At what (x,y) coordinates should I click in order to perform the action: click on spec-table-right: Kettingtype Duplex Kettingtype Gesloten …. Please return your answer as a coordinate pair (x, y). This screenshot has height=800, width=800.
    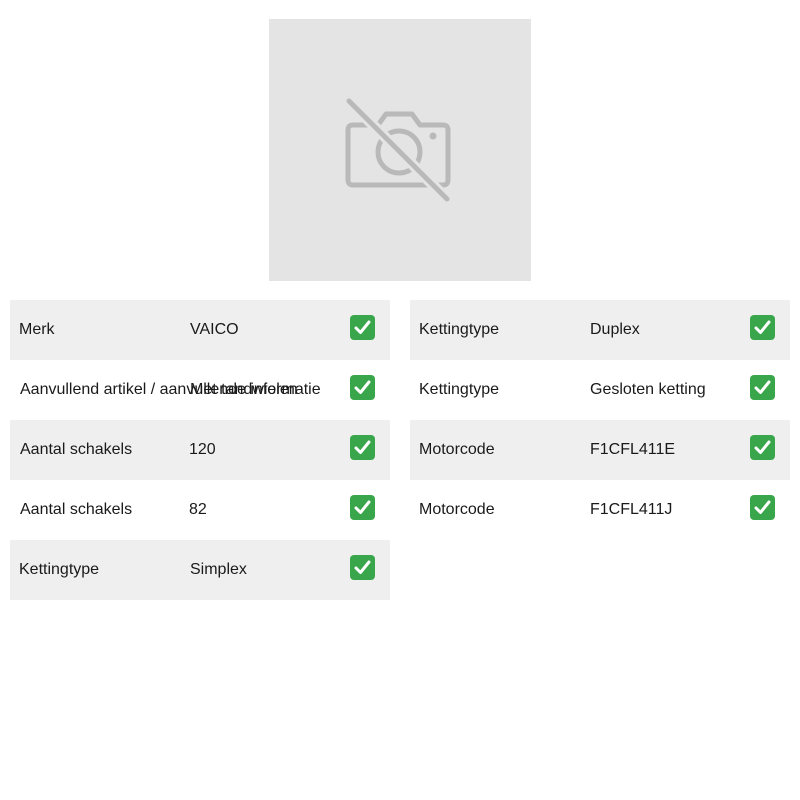
    Looking at the image, I should click on (600, 420).